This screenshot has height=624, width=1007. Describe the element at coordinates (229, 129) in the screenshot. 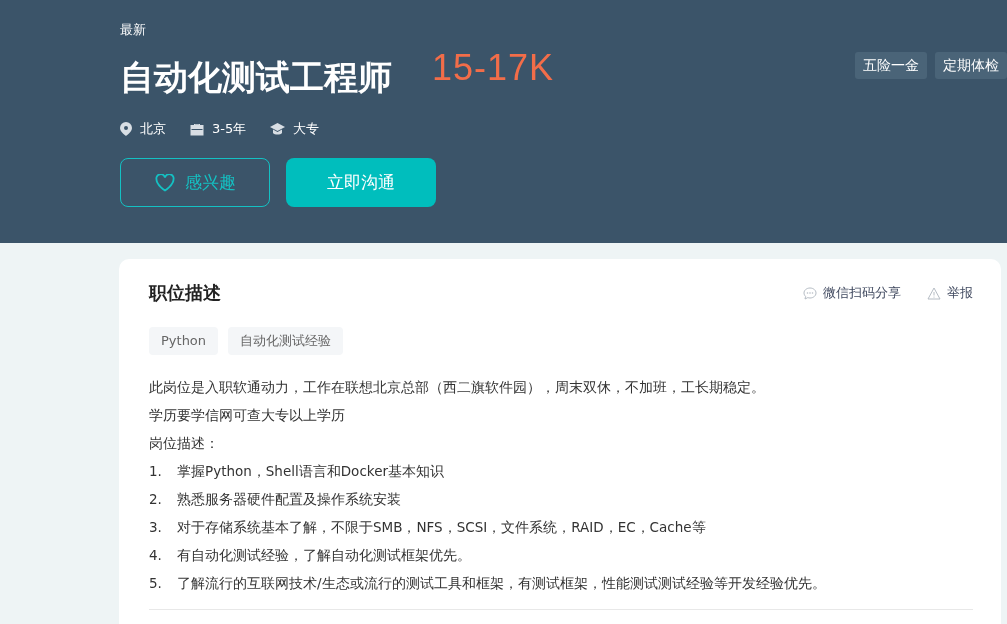

I see `meta-text: 3-5年` at that location.